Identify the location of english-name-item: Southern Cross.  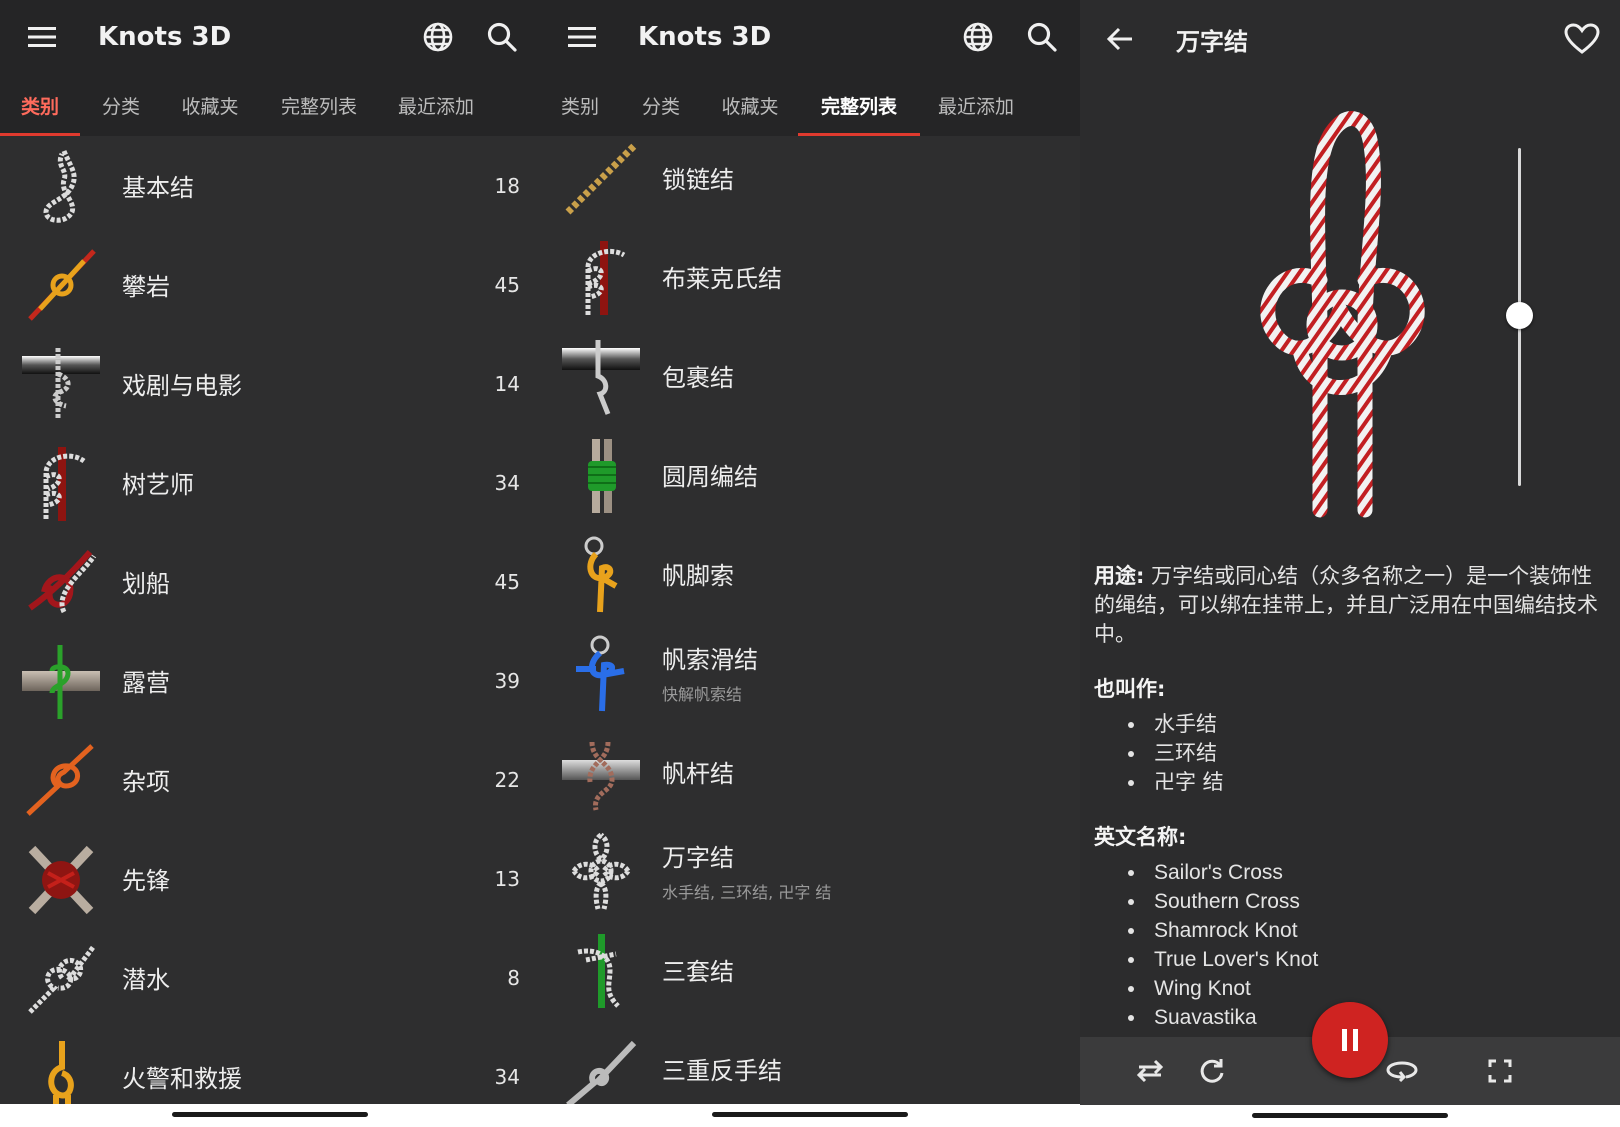
(1366, 901).